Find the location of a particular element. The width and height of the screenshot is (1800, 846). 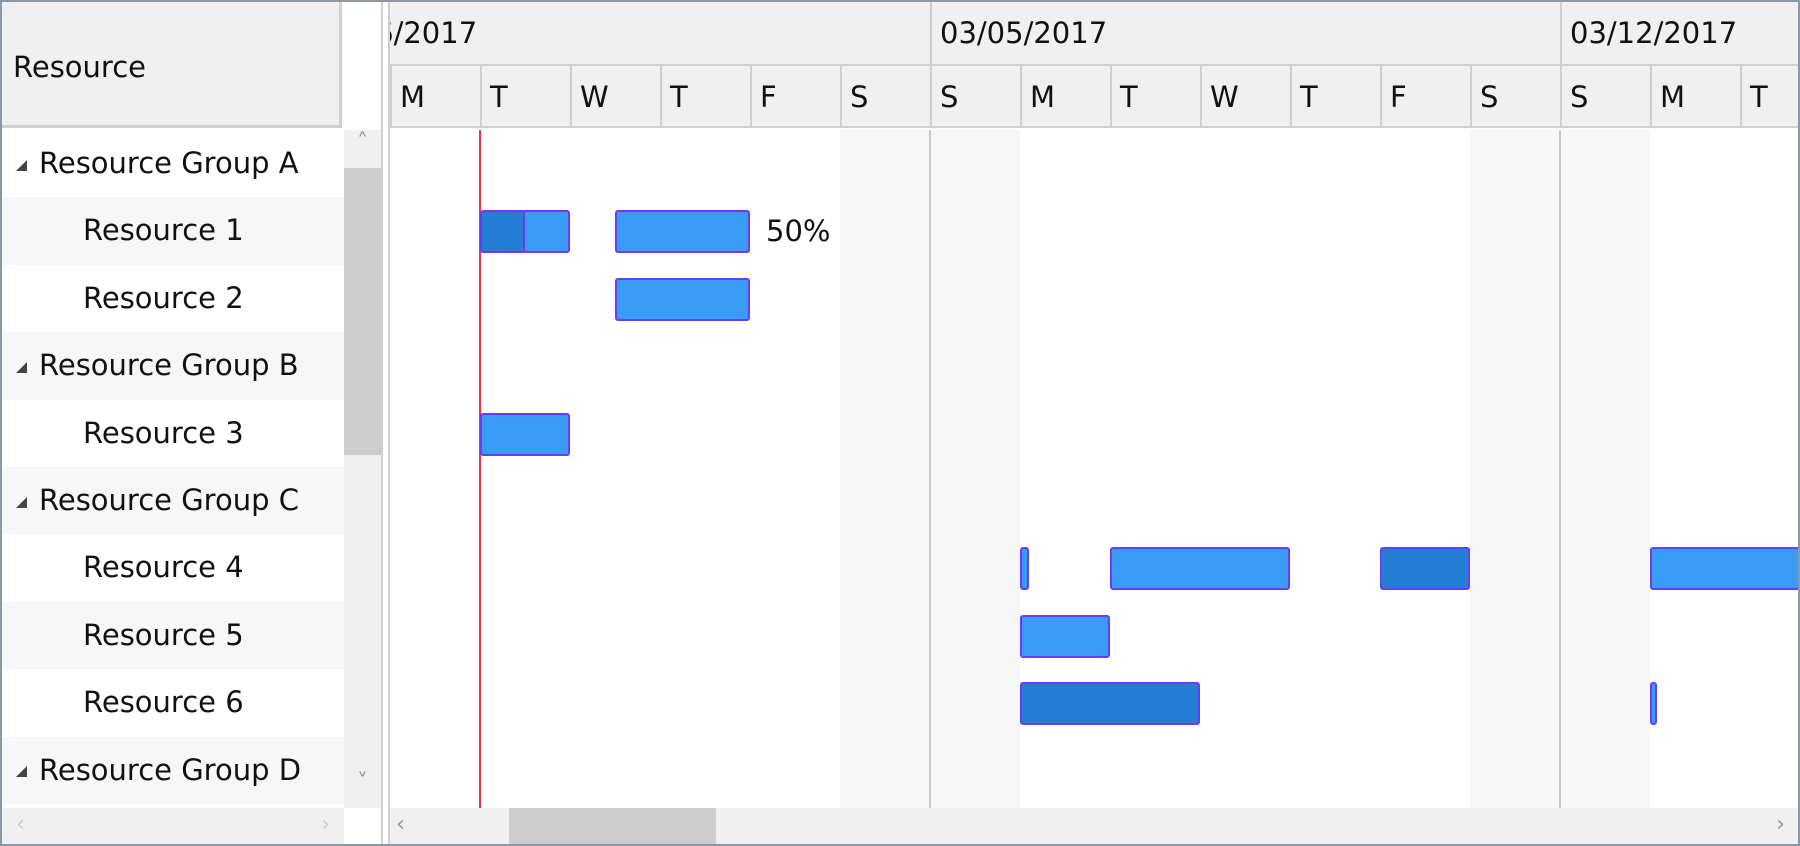

resource-row: Resource 5 is located at coordinates (173, 635).